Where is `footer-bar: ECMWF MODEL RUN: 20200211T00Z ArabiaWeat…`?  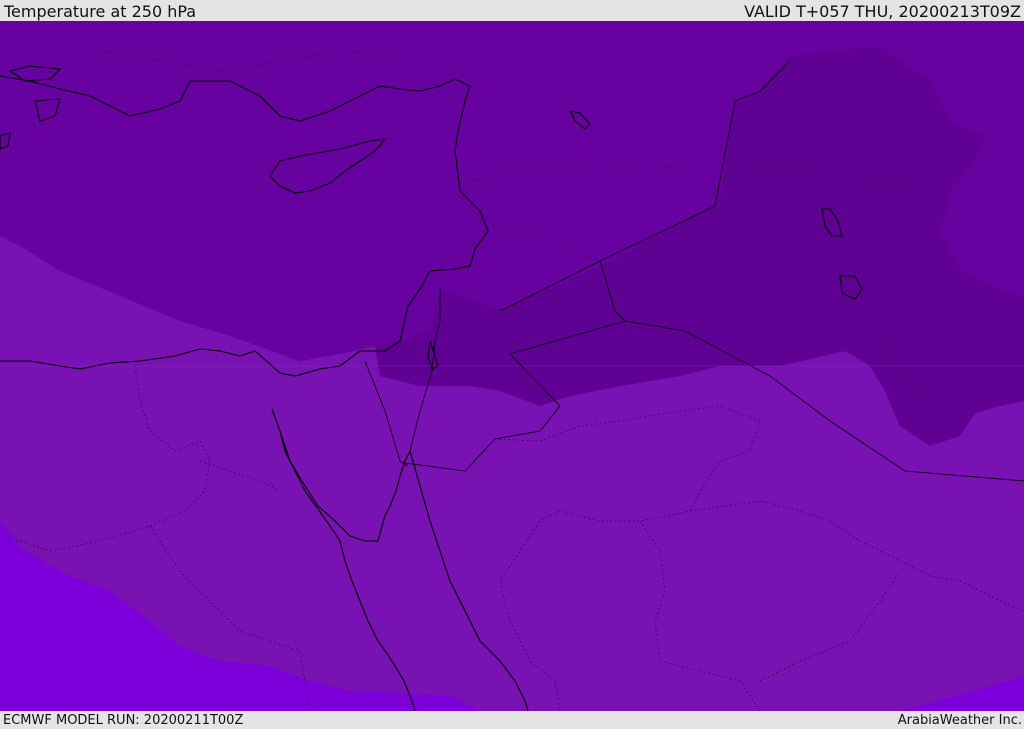
footer-bar: ECMWF MODEL RUN: 20200211T00Z ArabiaWeat… is located at coordinates (512, 720).